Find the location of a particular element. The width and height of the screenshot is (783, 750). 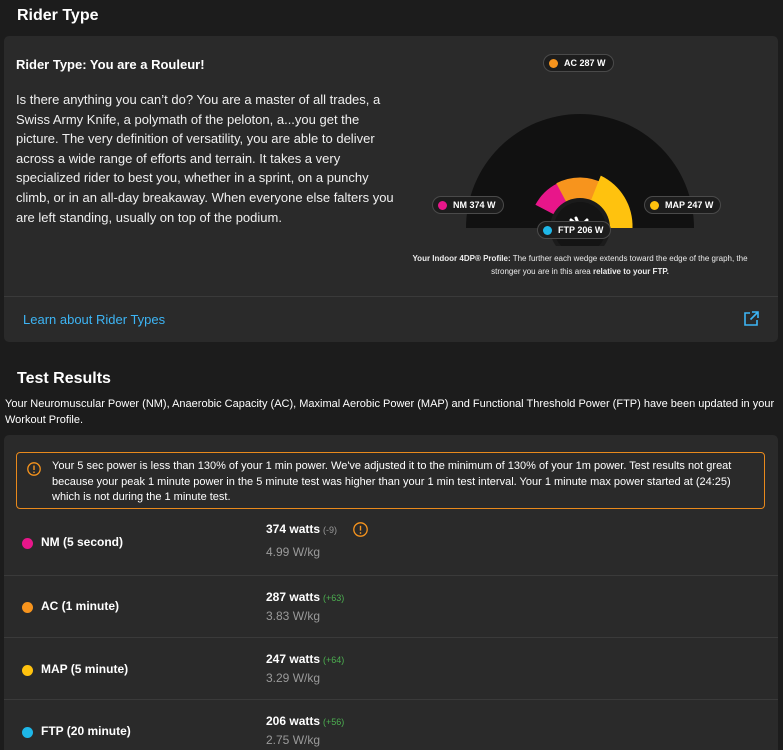

ac-label: AC 287 W is located at coordinates (578, 63).